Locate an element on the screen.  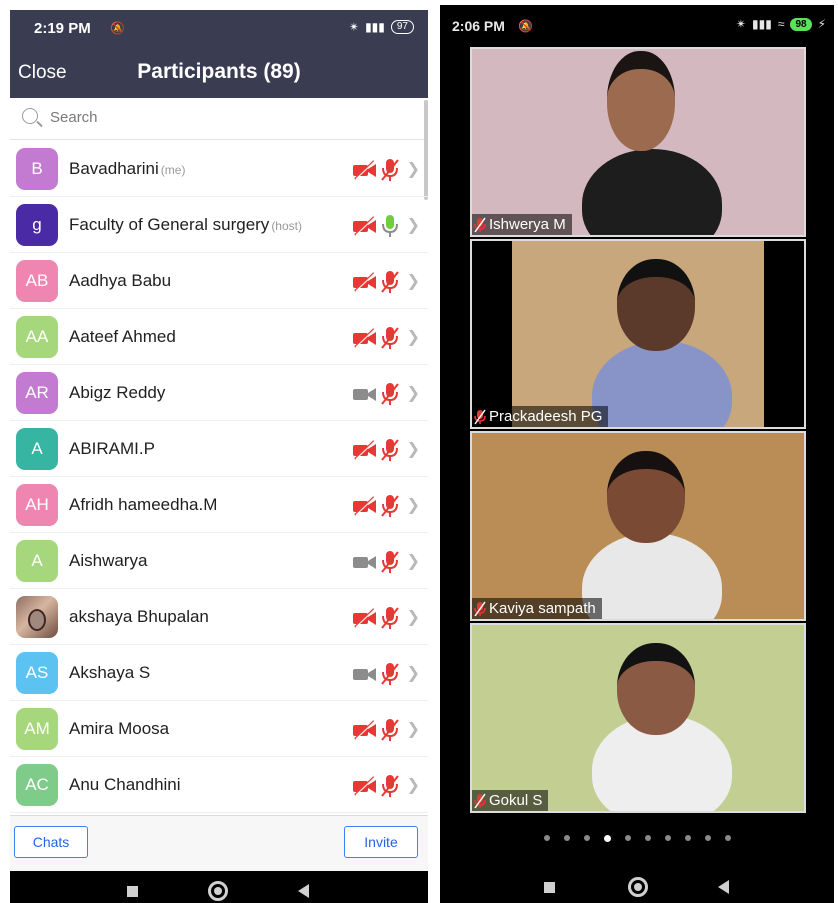
page-title: Participants (89) is located at coordinates (219, 71).